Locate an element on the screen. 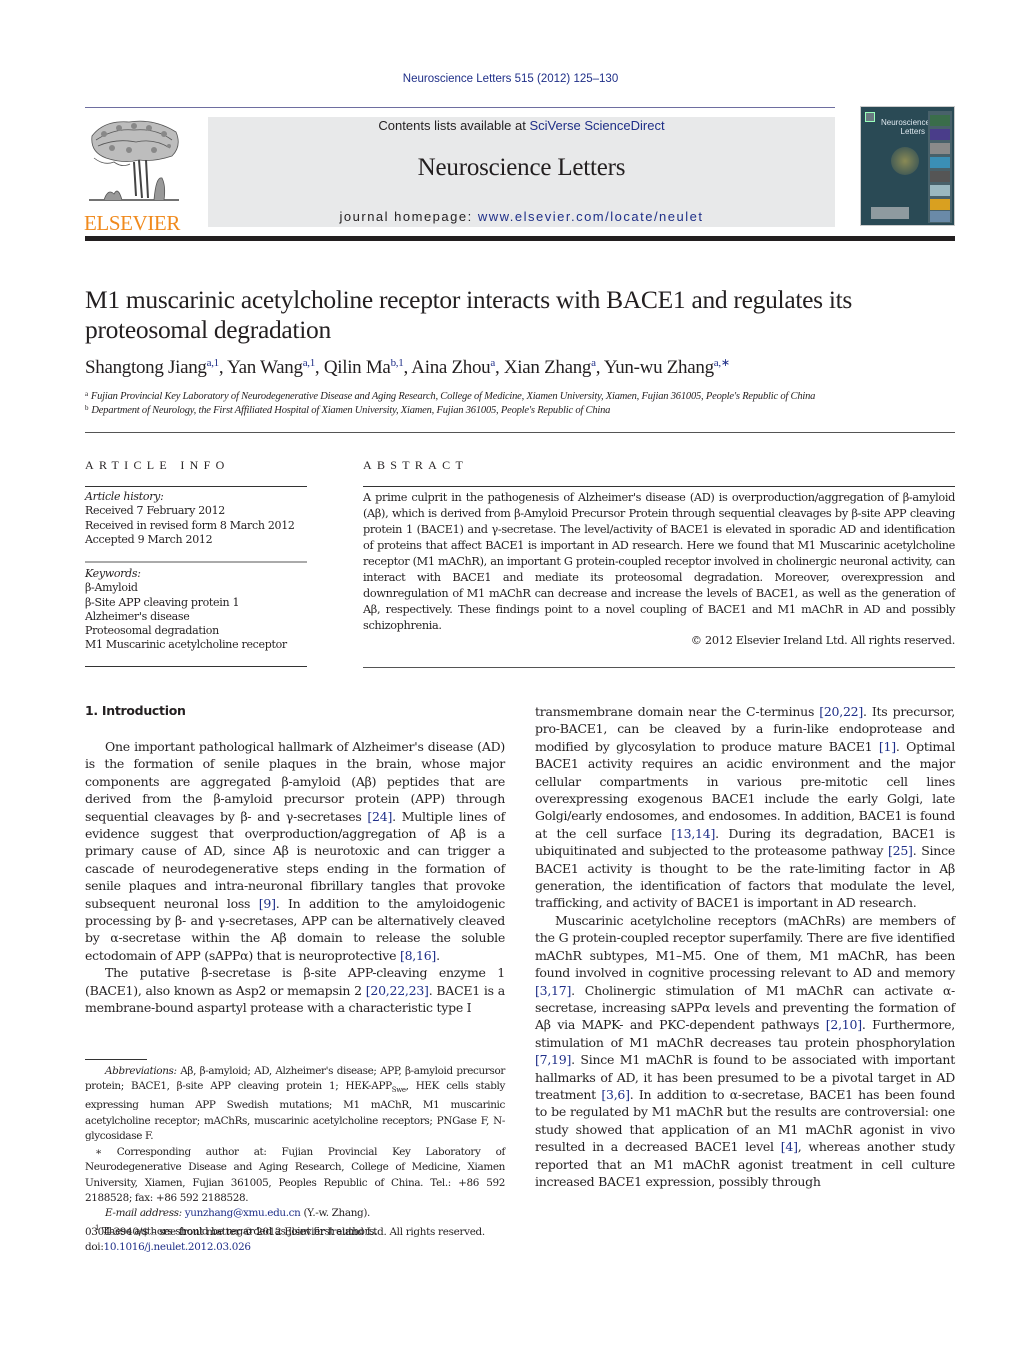 The width and height of the screenshot is (1021, 1351). author-name: Aina Zhou is located at coordinates (450, 367).